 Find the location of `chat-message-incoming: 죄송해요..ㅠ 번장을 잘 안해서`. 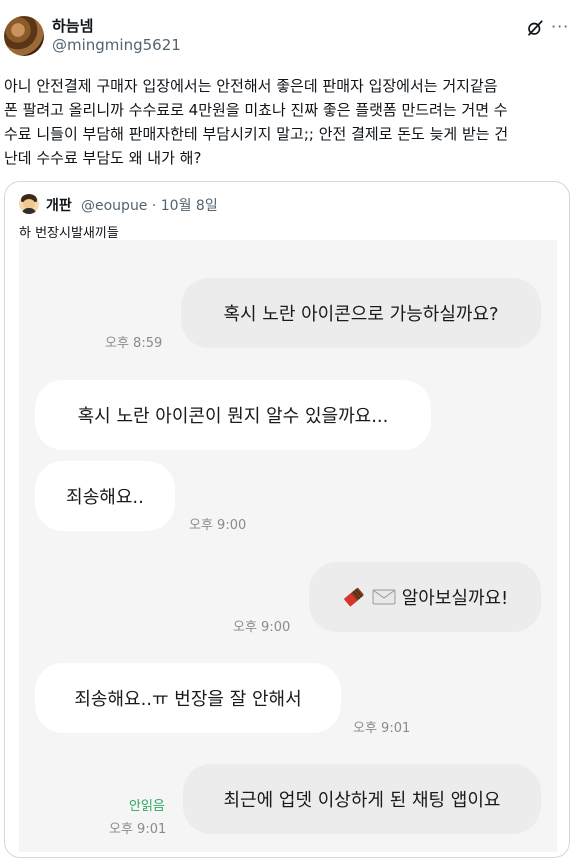

chat-message-incoming: 죄송해요..ㅠ 번장을 잘 안해서 is located at coordinates (188, 698).